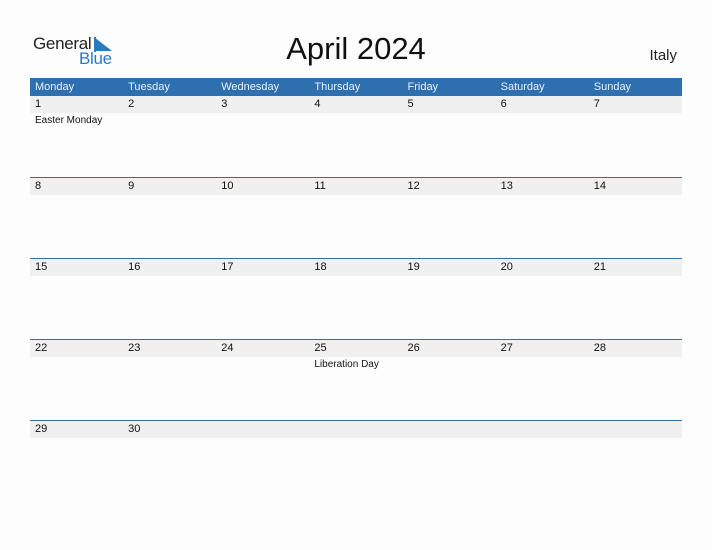  Describe the element at coordinates (317, 104) in the screenshot. I see `day-number: 4` at that location.